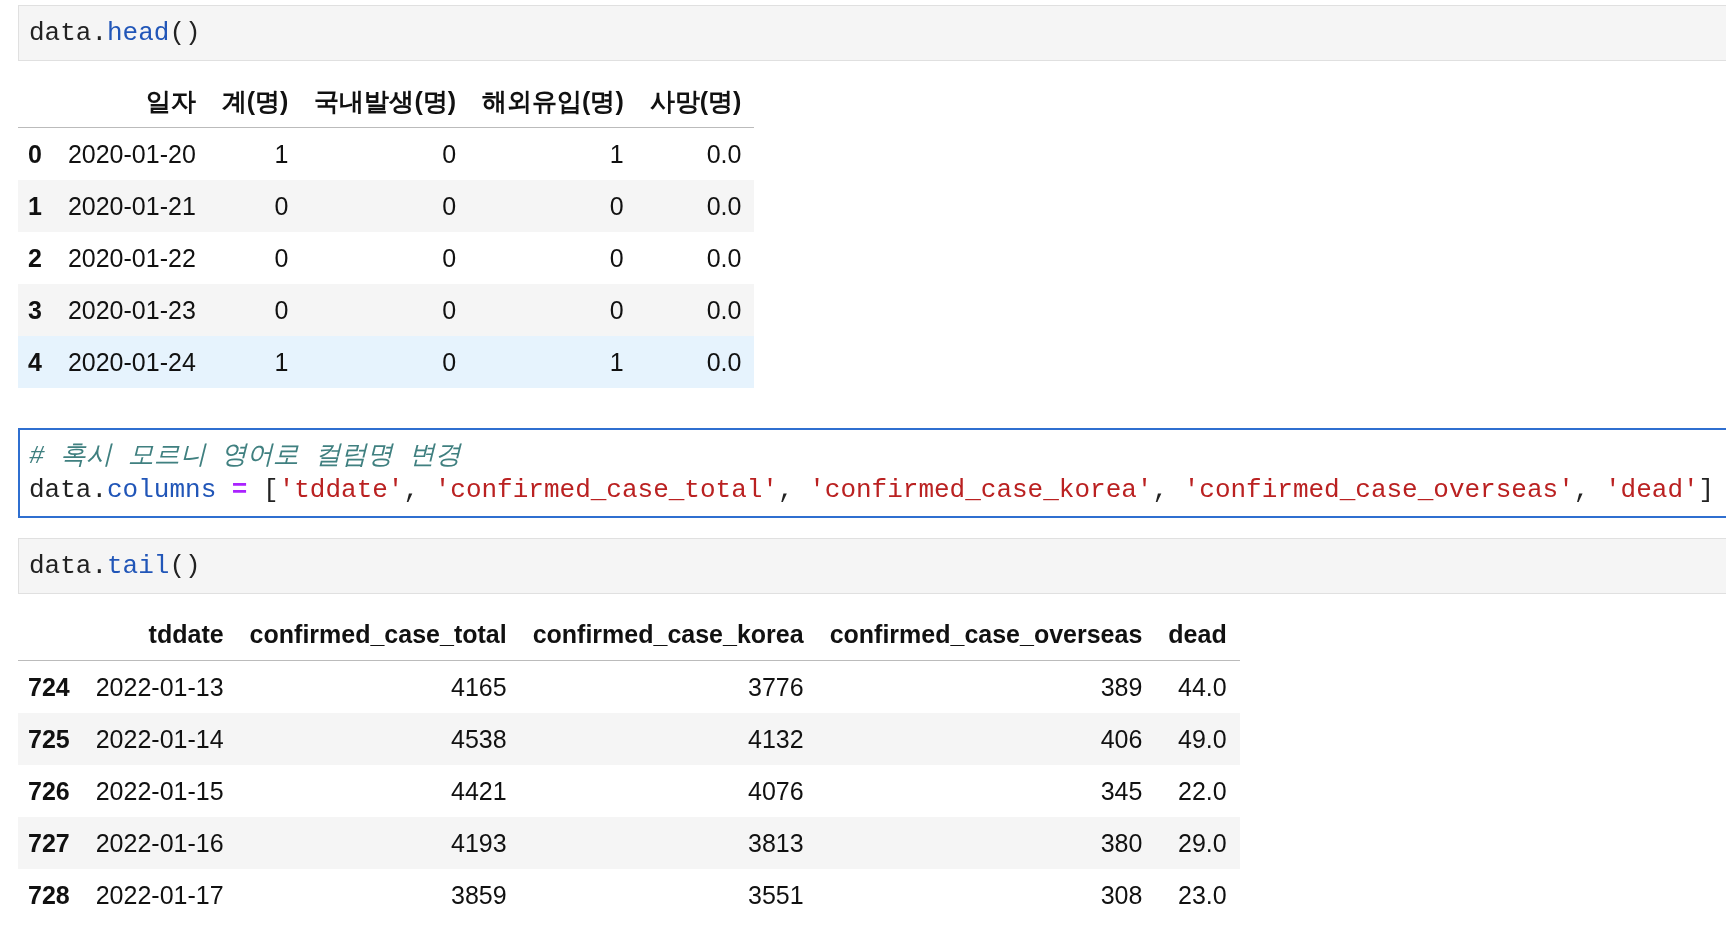  I want to click on code-attribute: head, so click(138, 33).